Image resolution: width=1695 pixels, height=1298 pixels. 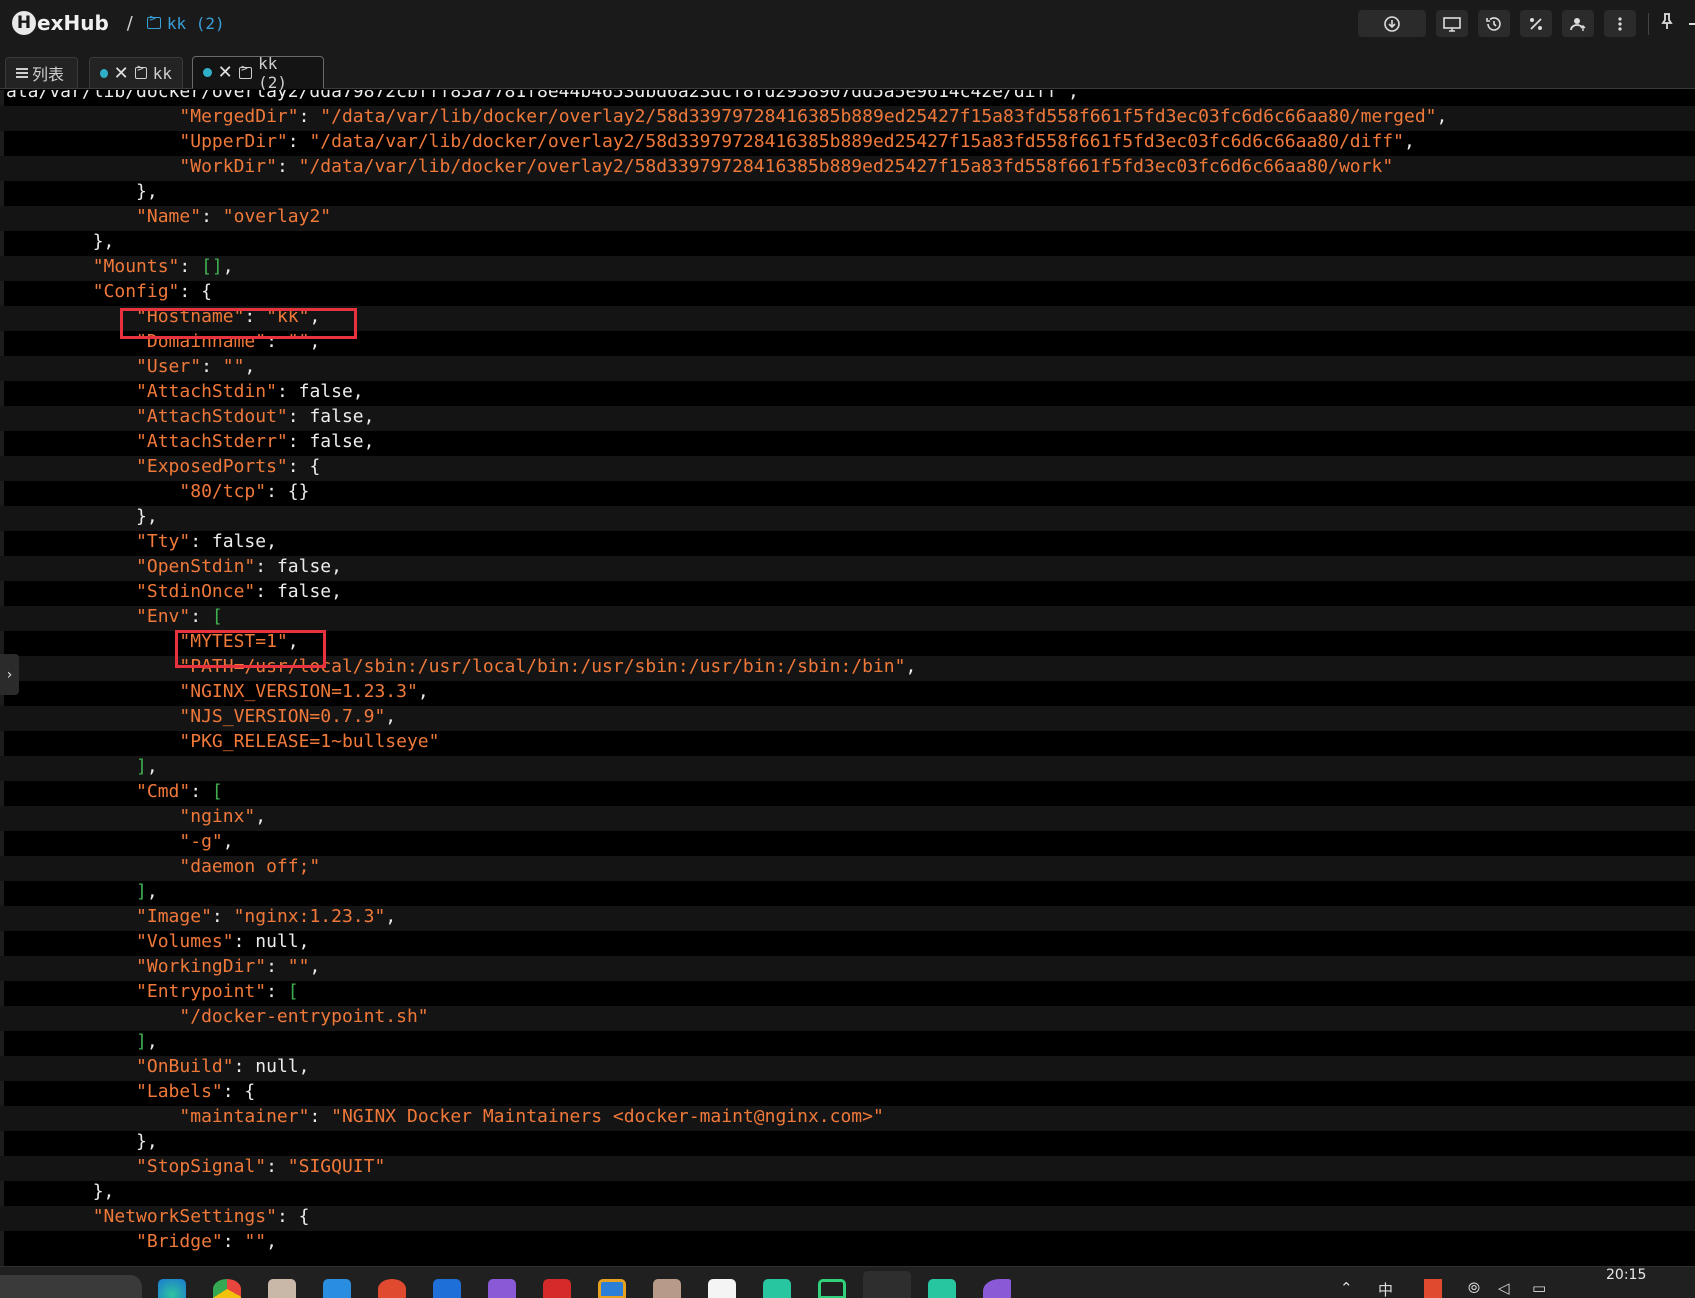 What do you see at coordinates (162, 73) in the screenshot?
I see `tab-label: kk` at bounding box center [162, 73].